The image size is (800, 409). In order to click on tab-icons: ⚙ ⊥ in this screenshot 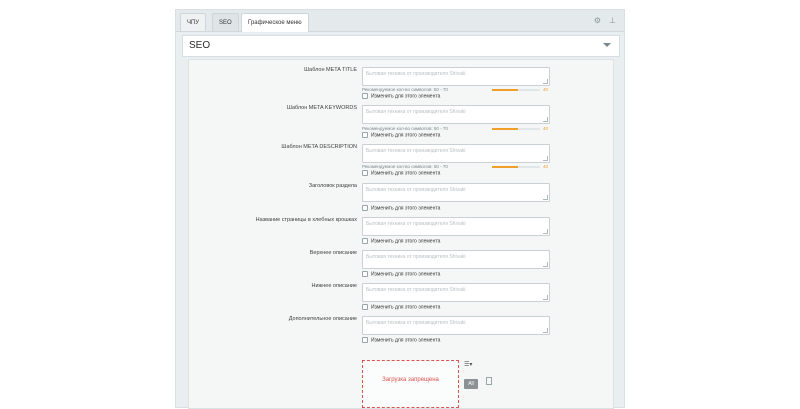, I will do `click(601, 20)`.